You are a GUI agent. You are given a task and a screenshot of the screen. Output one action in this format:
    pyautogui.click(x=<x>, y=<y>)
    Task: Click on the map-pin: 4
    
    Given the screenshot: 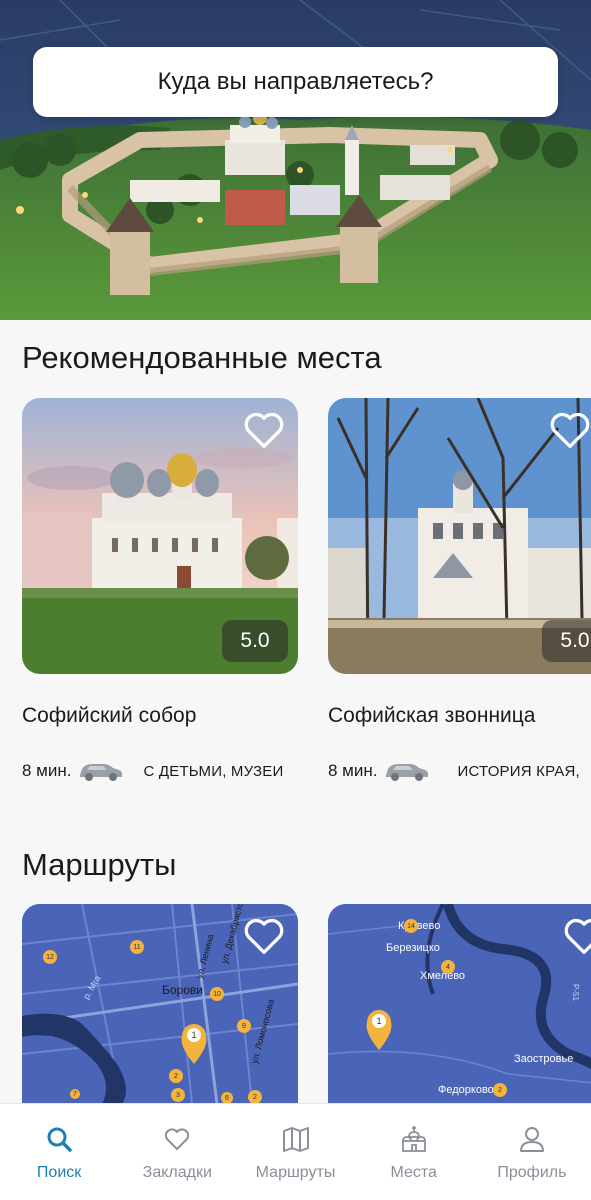 What is the action you would take?
    pyautogui.click(x=448, y=967)
    